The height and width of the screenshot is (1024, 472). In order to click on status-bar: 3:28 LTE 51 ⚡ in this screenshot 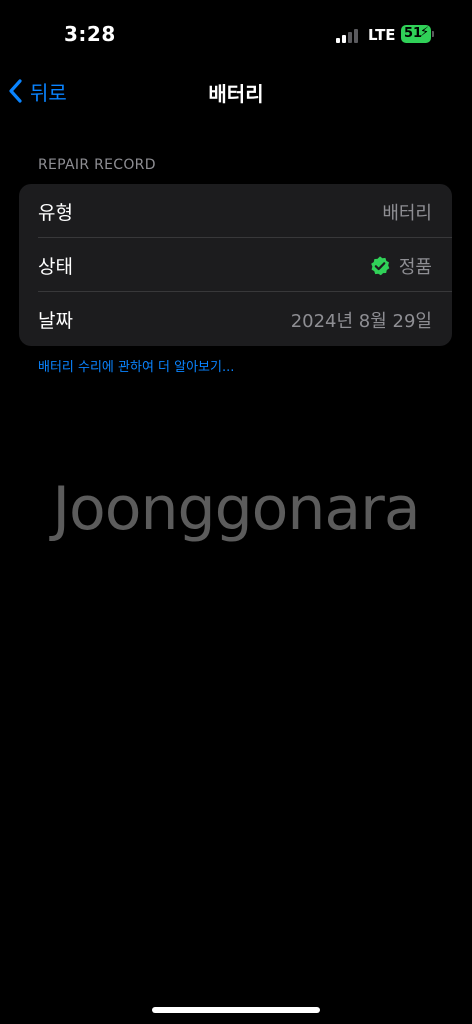, I will do `click(236, 35)`.